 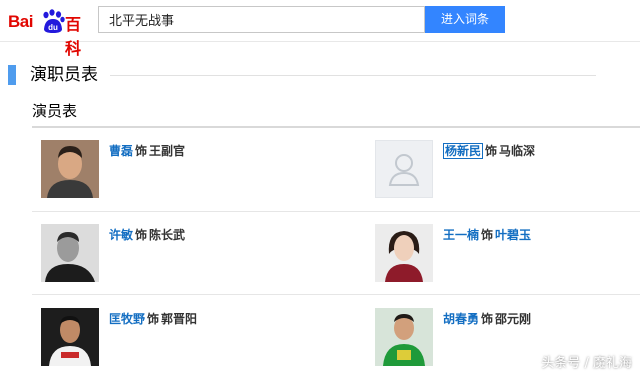 What do you see at coordinates (191, 170) in the screenshot?
I see `cast-item: 曹磊饰王副官` at bounding box center [191, 170].